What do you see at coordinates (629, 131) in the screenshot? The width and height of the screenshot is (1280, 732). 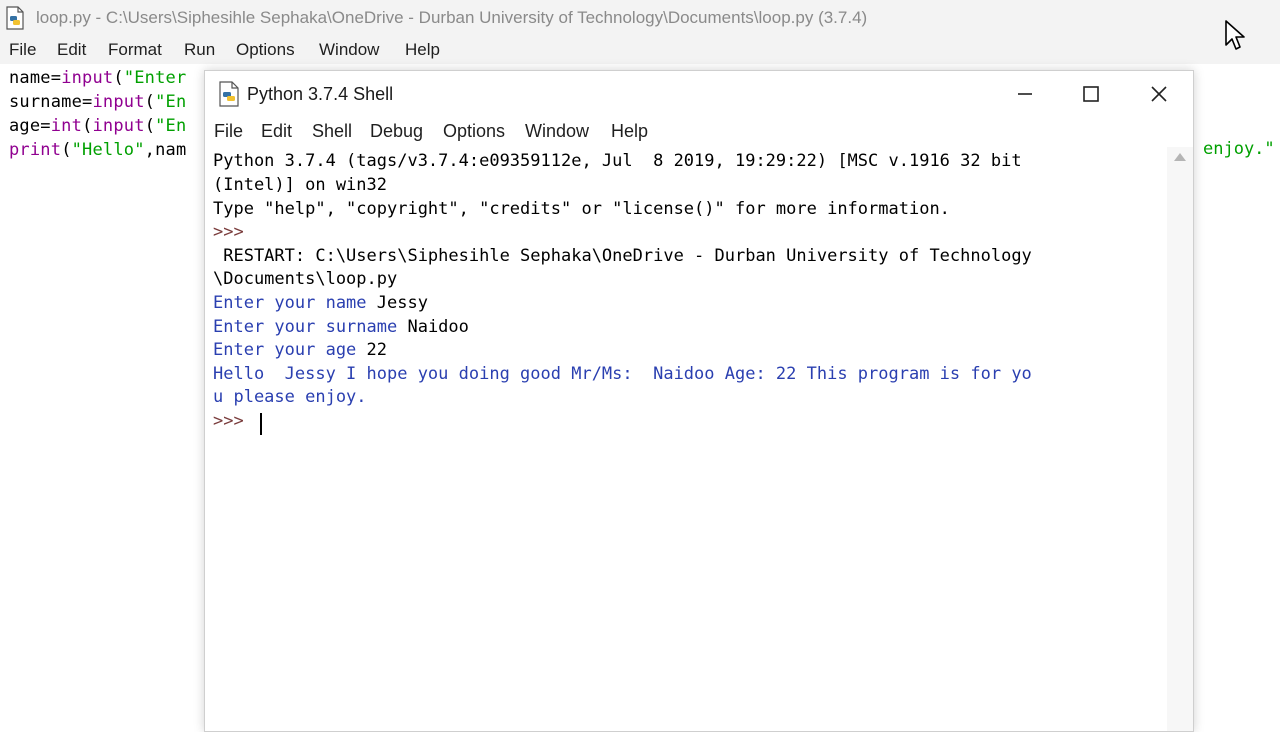 I see `shell-menu-help: Help` at bounding box center [629, 131].